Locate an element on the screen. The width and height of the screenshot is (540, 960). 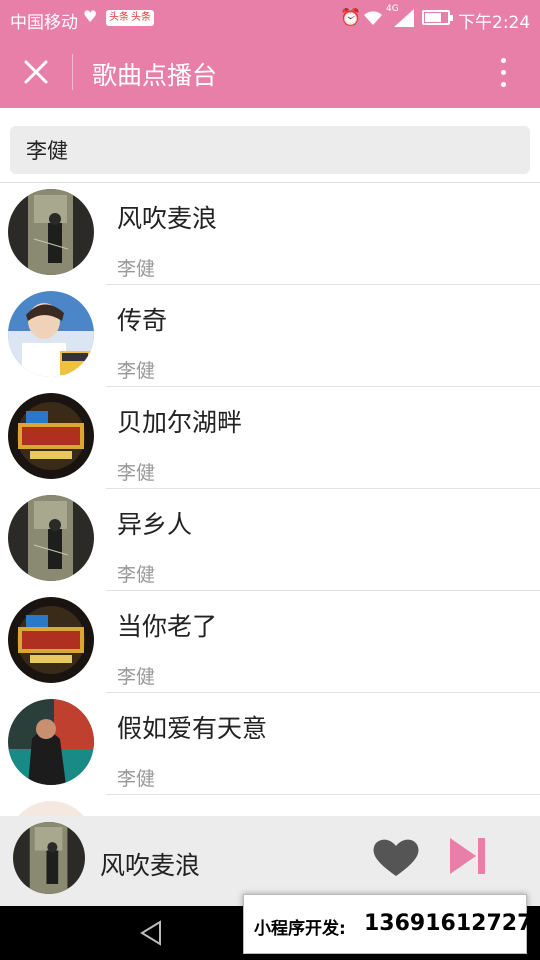
signal-icon is located at coordinates (404, 18).